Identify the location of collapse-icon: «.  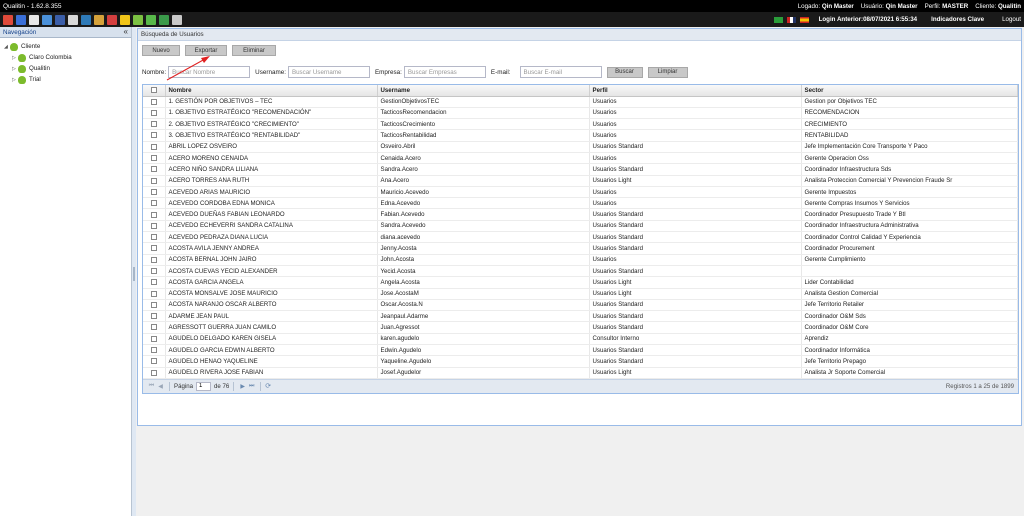
(126, 32).